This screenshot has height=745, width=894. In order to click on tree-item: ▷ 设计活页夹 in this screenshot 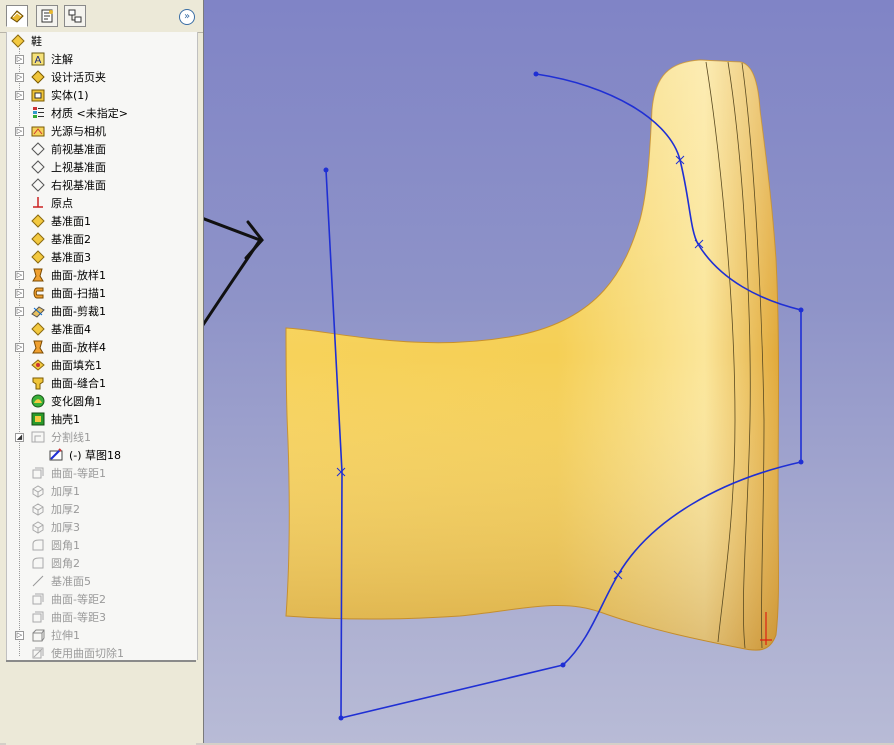, I will do `click(101, 77)`.